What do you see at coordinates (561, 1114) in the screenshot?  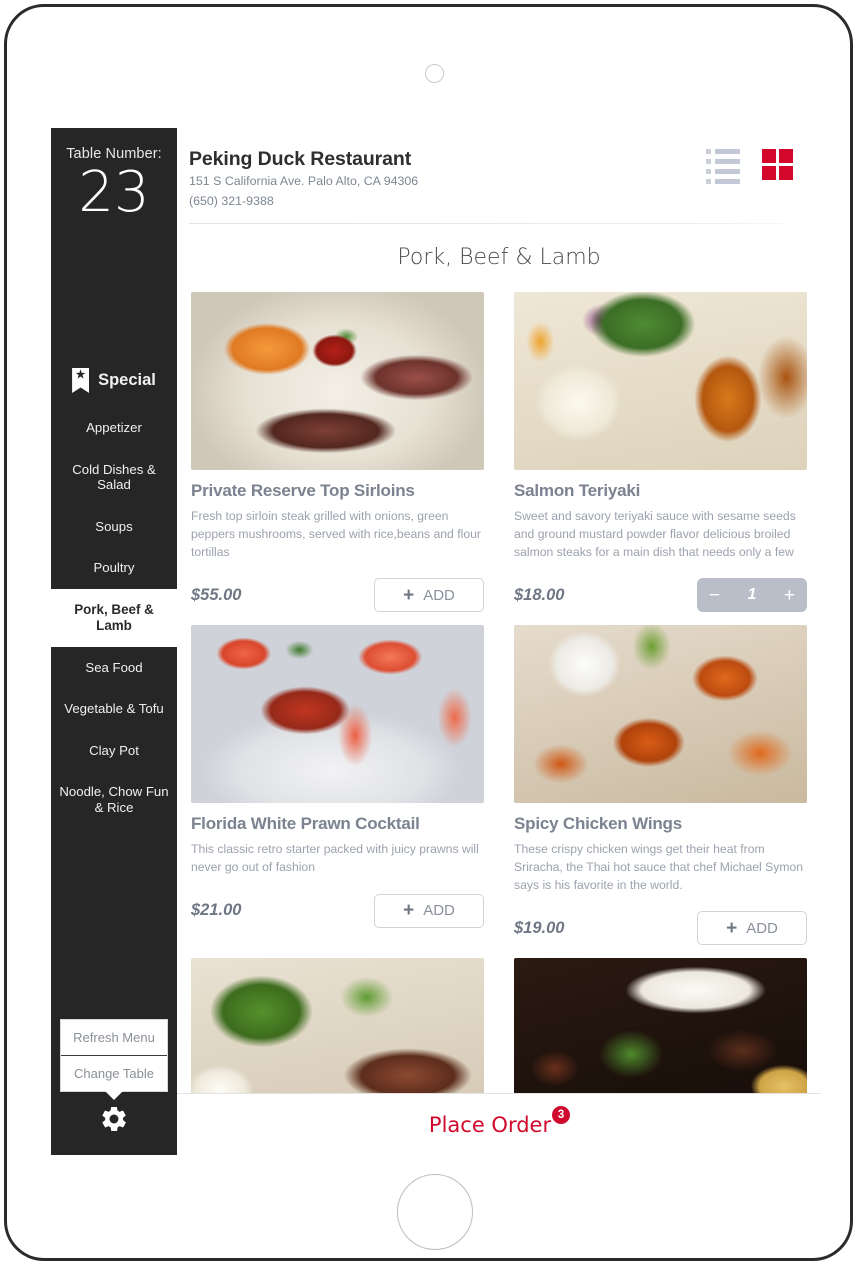 I see `order-count-badge: 3` at bounding box center [561, 1114].